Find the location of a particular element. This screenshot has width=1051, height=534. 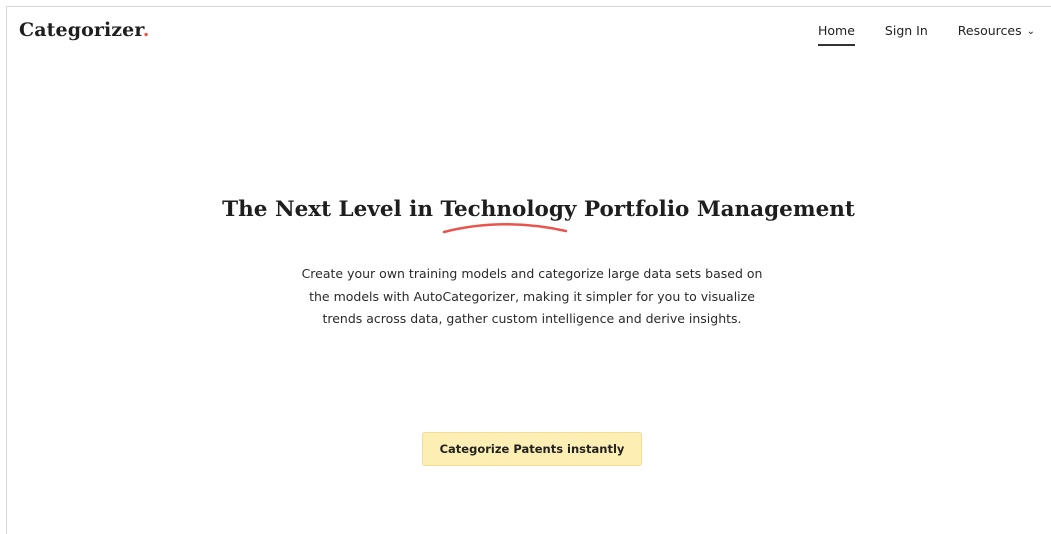

nav-link-resources-label: Resources is located at coordinates (989, 30).